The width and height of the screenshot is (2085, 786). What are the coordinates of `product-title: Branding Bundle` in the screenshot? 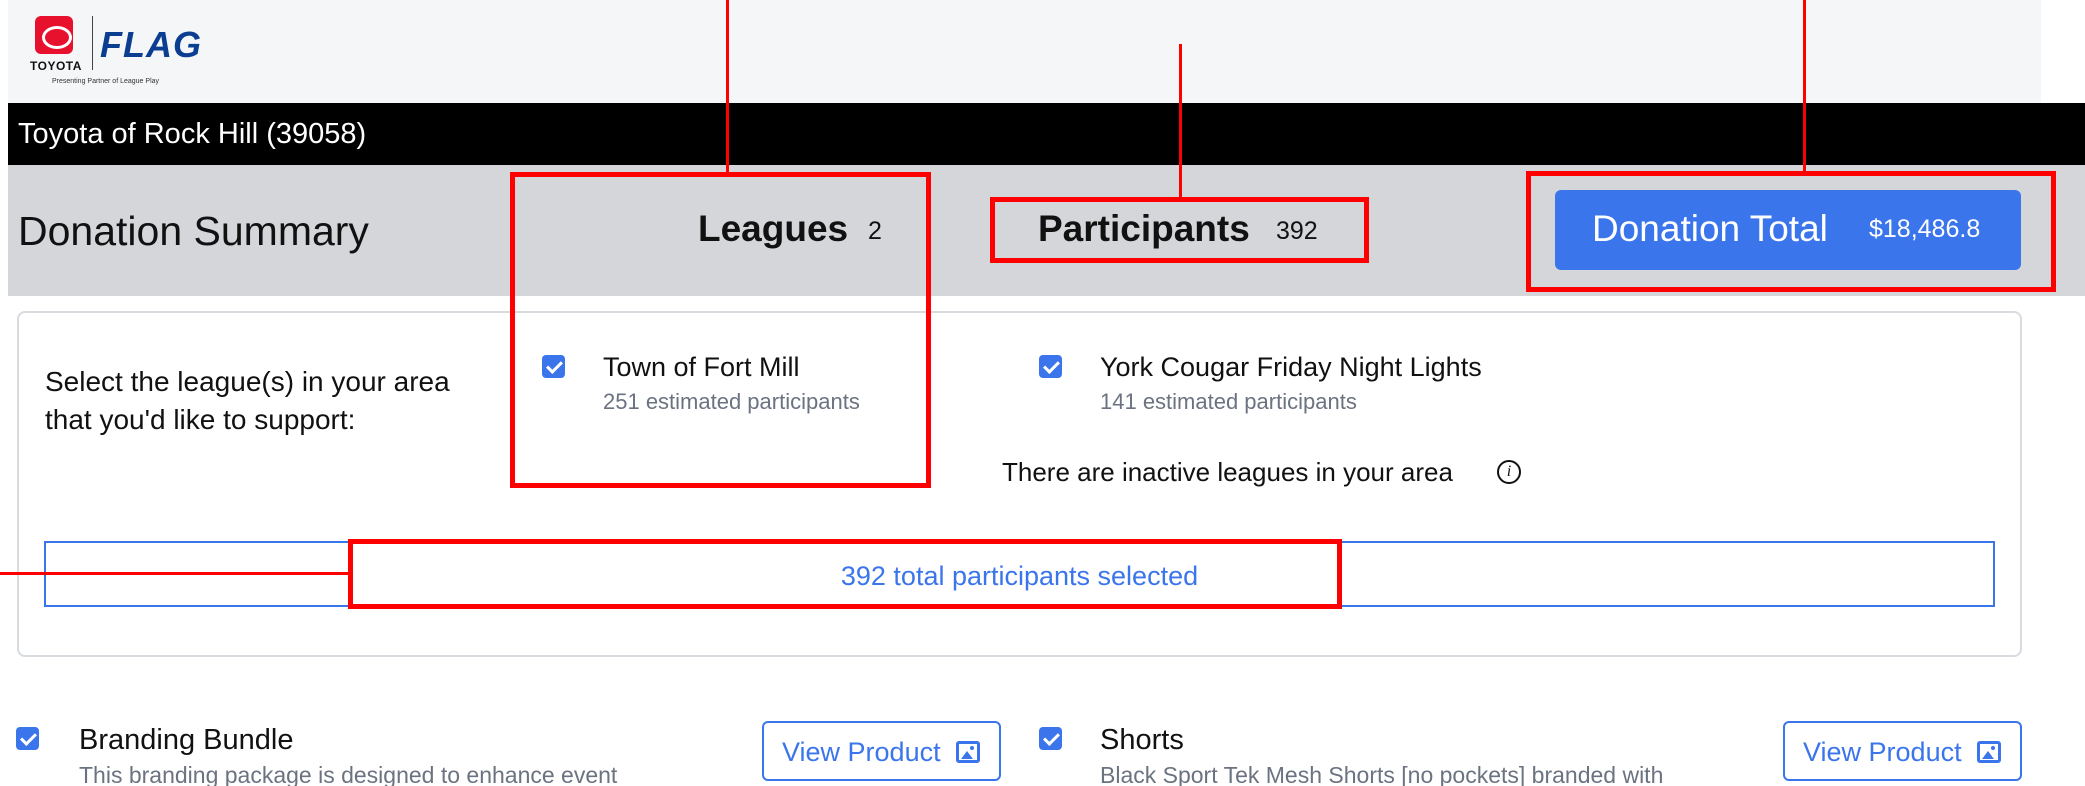 It's located at (186, 740).